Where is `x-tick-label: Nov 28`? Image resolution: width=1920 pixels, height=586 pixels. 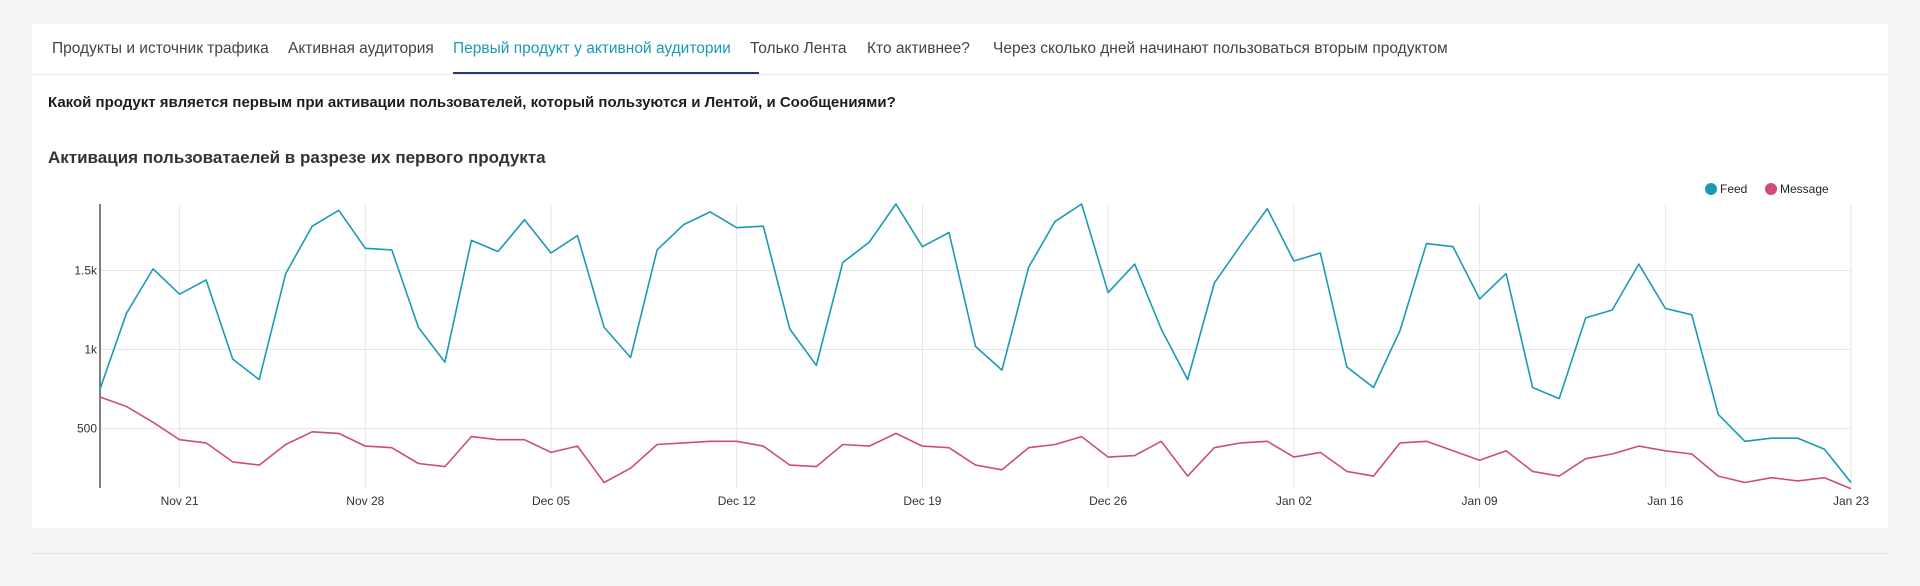 x-tick-label: Nov 28 is located at coordinates (365, 501).